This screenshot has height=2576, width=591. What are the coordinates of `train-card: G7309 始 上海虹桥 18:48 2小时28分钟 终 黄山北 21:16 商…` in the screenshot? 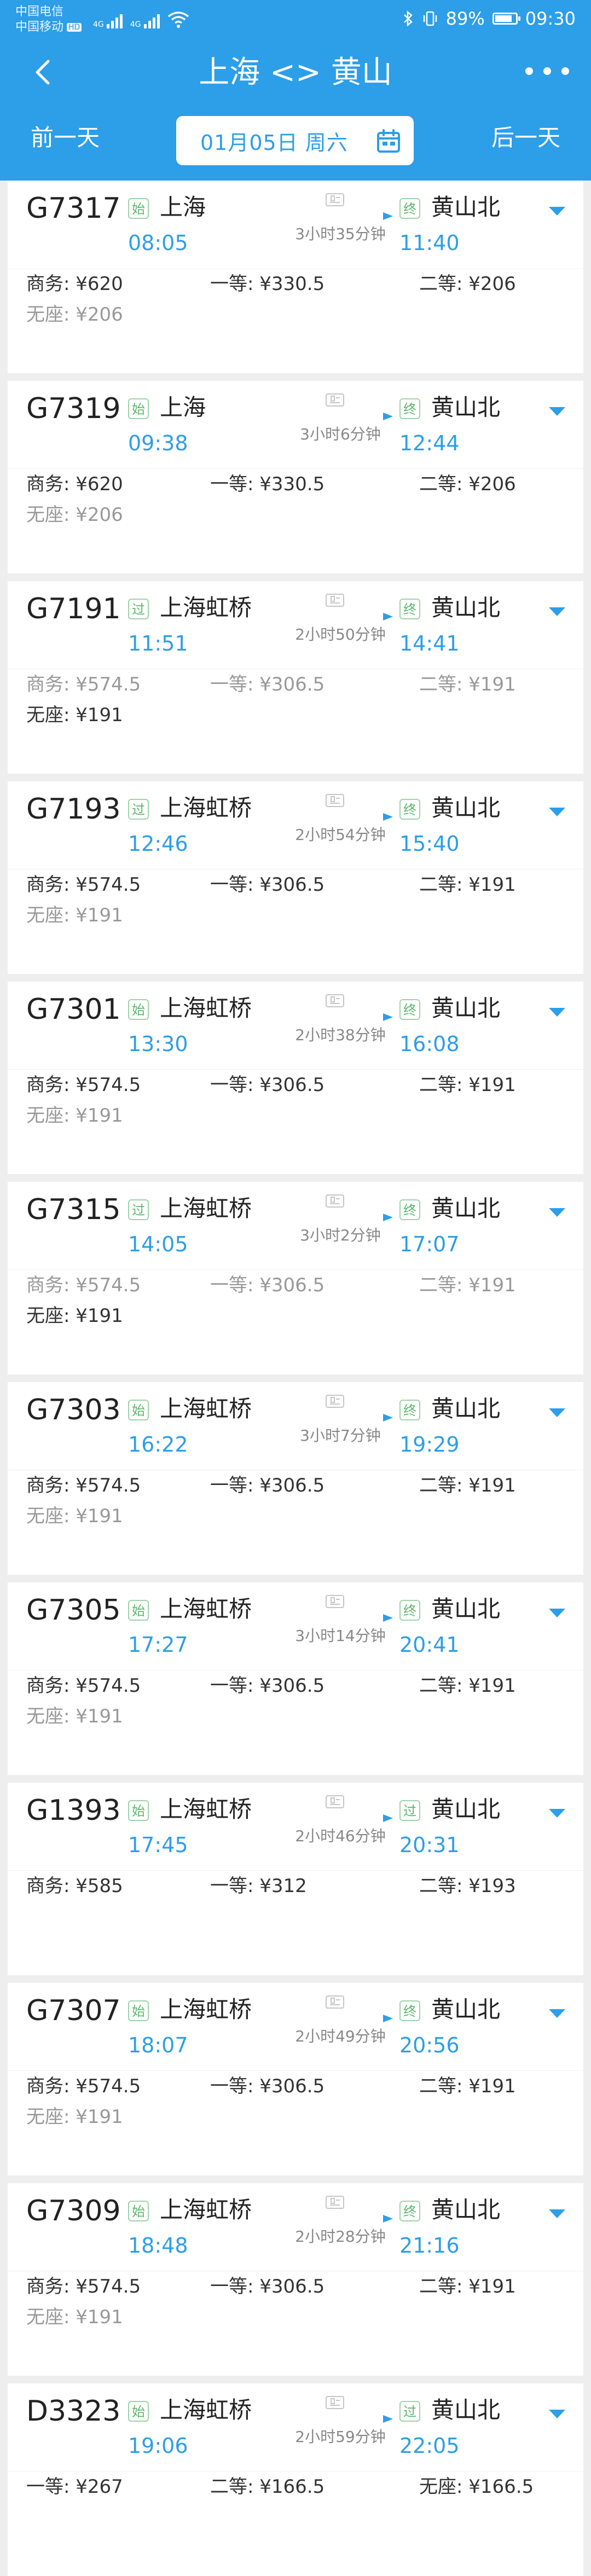 It's located at (296, 2280).